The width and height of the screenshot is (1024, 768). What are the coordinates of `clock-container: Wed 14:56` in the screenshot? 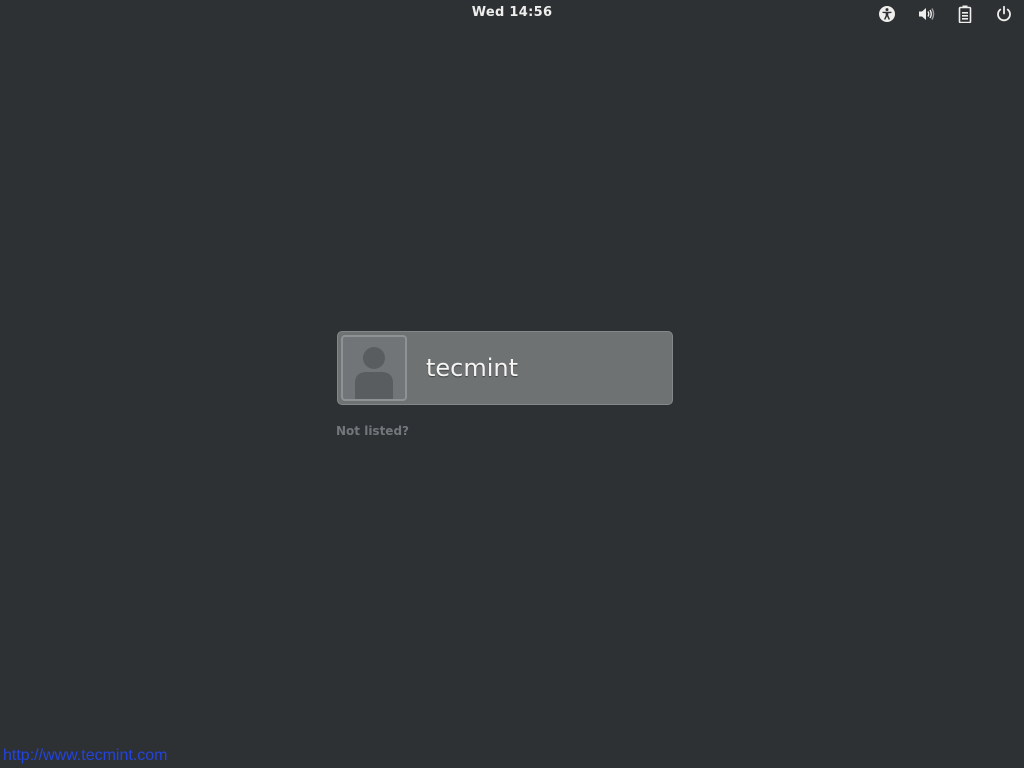 It's located at (512, 12).